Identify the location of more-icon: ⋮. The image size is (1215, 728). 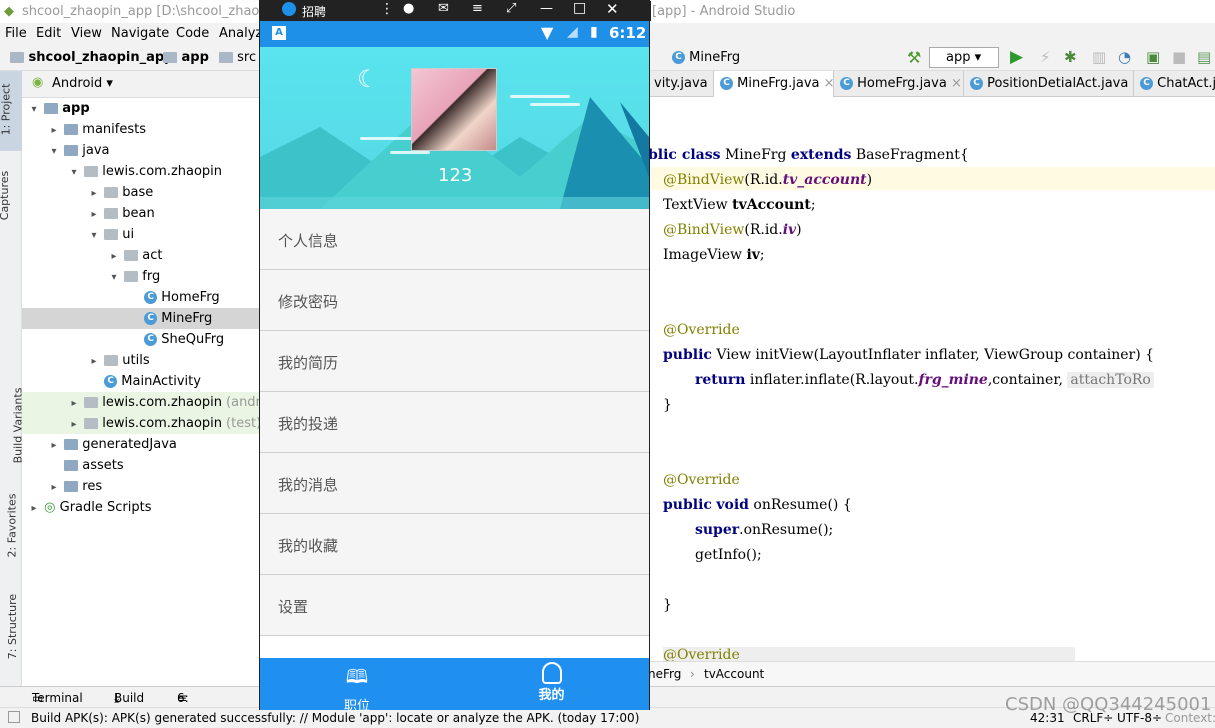
(387, 9).